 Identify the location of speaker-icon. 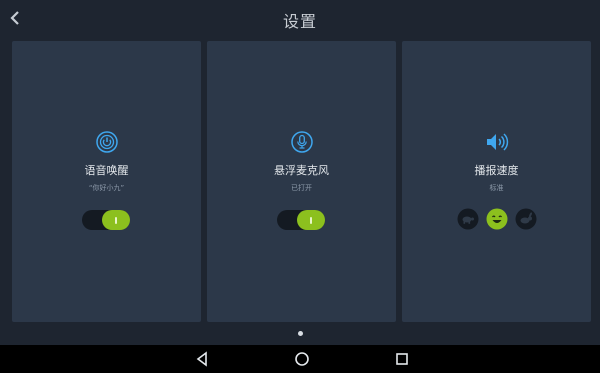
(497, 142).